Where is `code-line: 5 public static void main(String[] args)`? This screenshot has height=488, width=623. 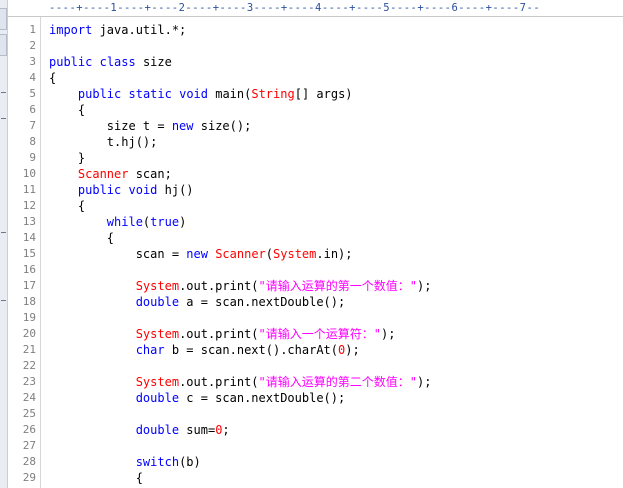
code-line: 5 public static void main(String[] args) is located at coordinates (311, 94).